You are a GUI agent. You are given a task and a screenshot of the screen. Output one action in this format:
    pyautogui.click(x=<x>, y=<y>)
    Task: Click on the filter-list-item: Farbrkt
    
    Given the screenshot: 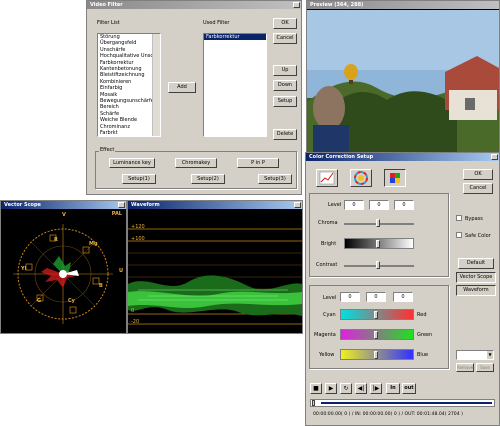 What is the action you would take?
    pyautogui.click(x=129, y=133)
    